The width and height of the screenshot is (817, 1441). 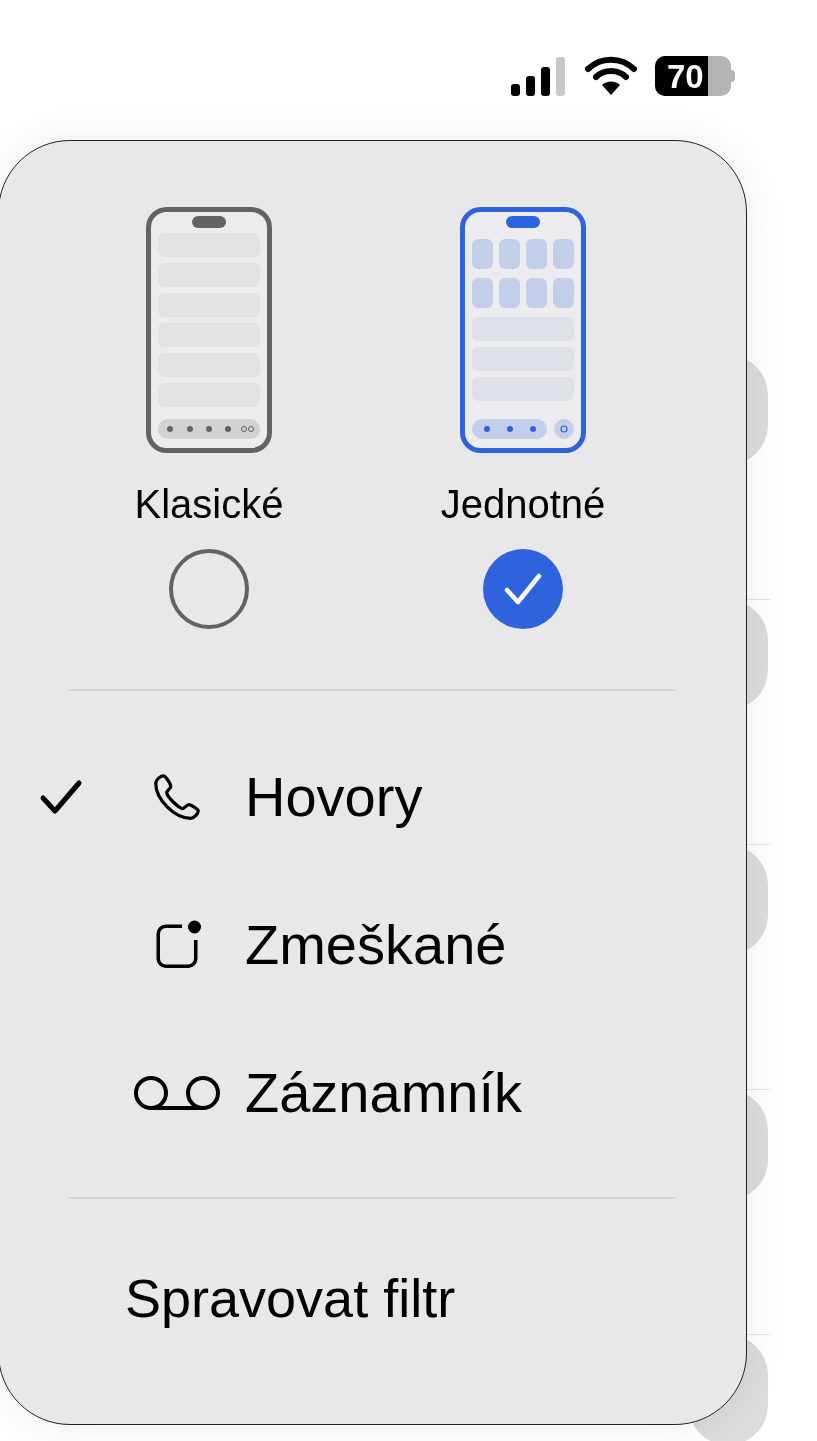 I want to click on signal-icon, so click(x=538, y=76).